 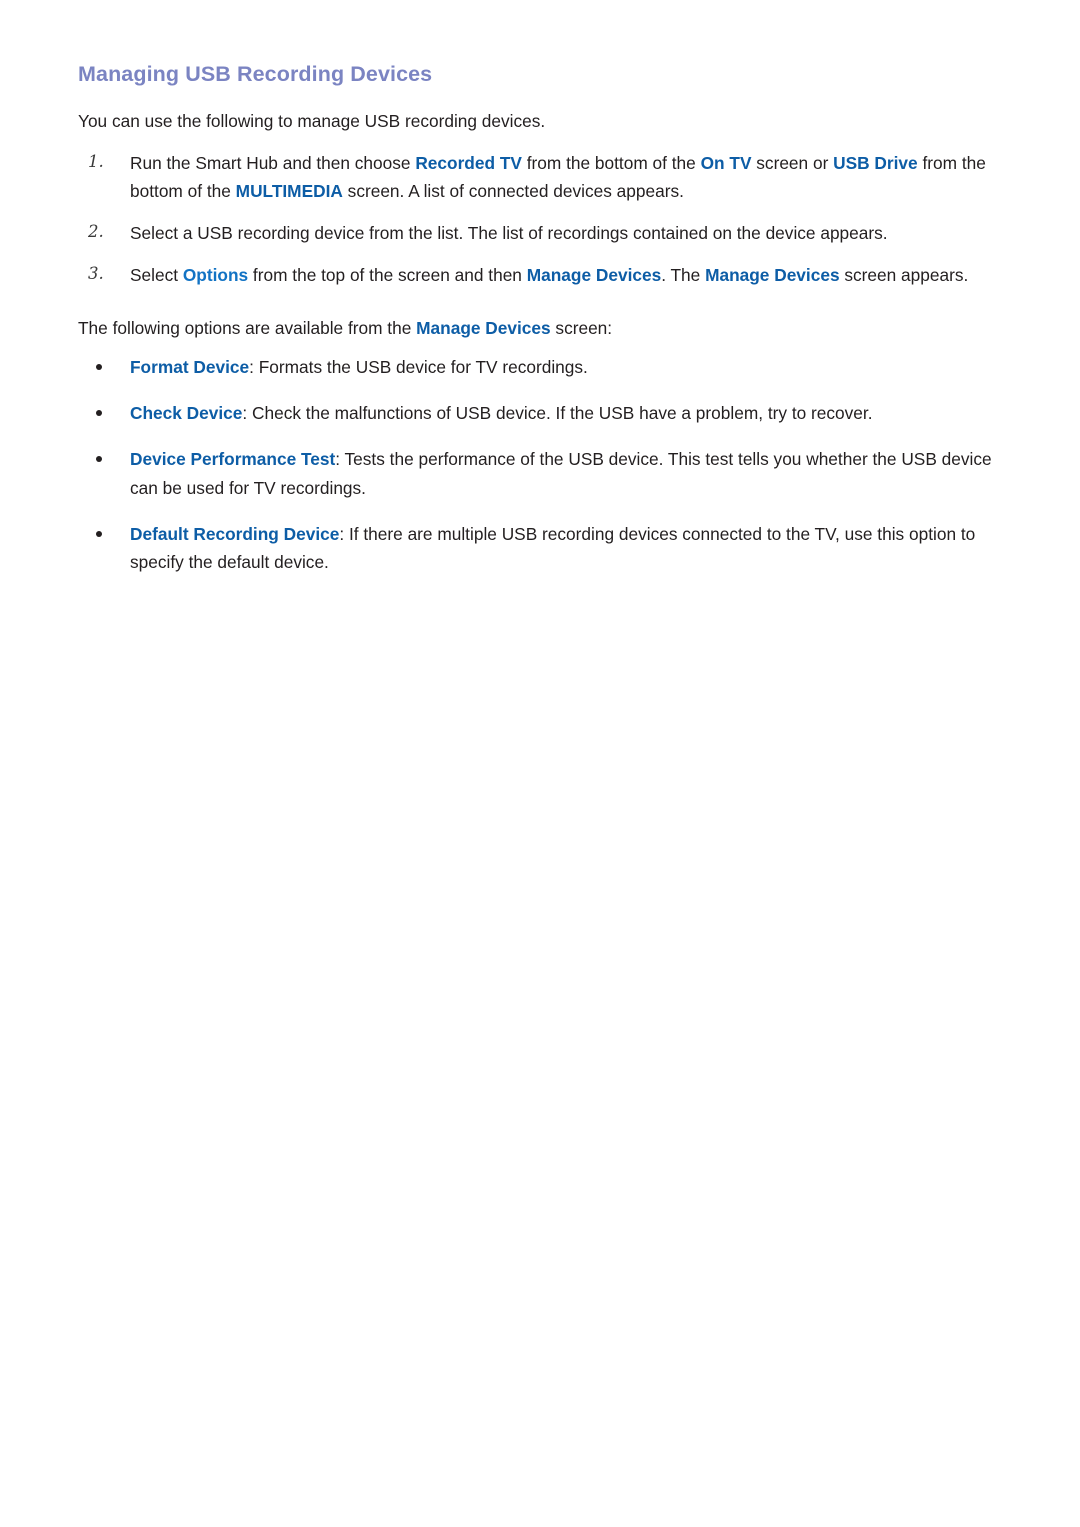 I want to click on option-term: Device Performance Test, so click(x=233, y=459).